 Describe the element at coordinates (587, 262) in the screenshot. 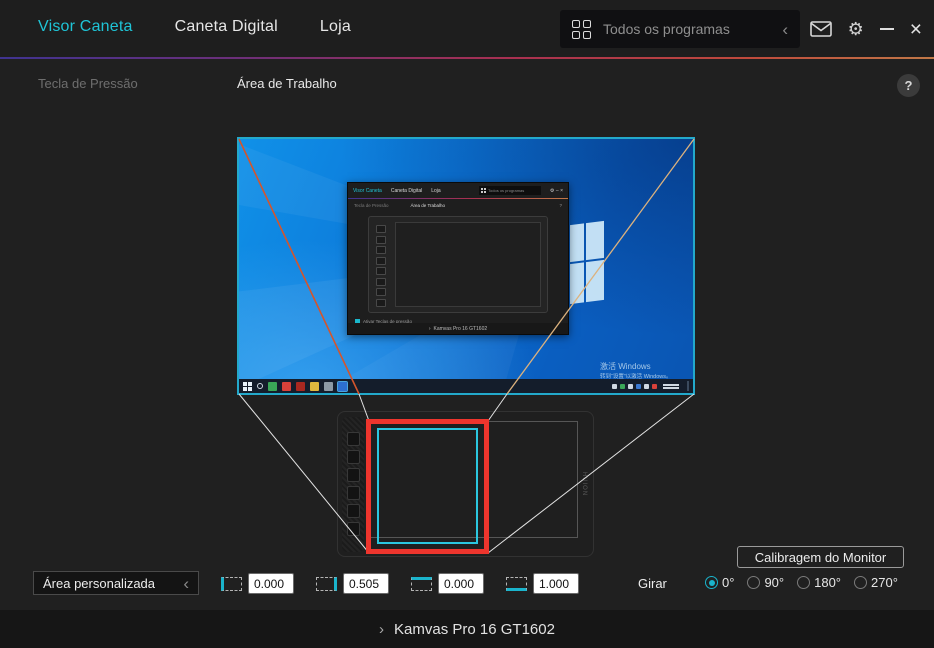

I see `windows-logo` at that location.